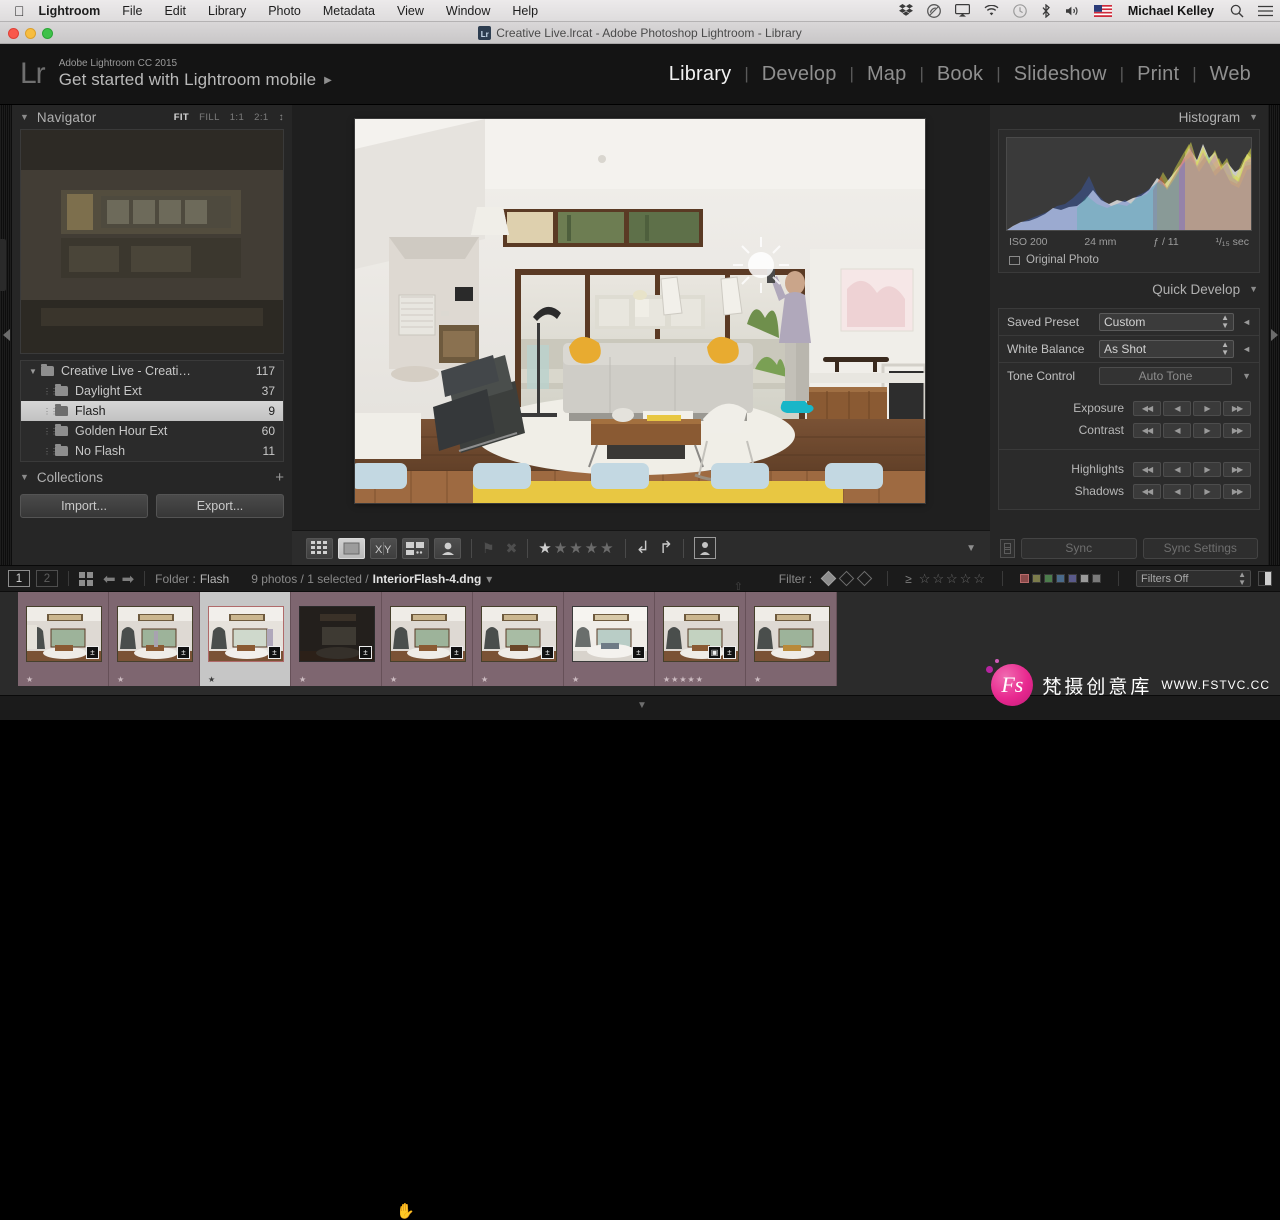  Describe the element at coordinates (1207, 408) in the screenshot. I see `exposure-increase-small: ▶` at that location.